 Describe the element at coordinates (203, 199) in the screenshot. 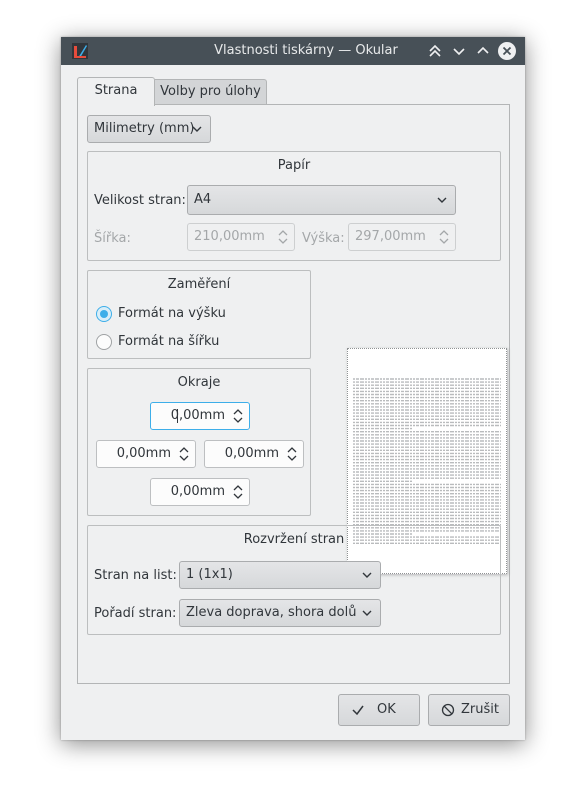

I see `page-size-value: A4` at that location.